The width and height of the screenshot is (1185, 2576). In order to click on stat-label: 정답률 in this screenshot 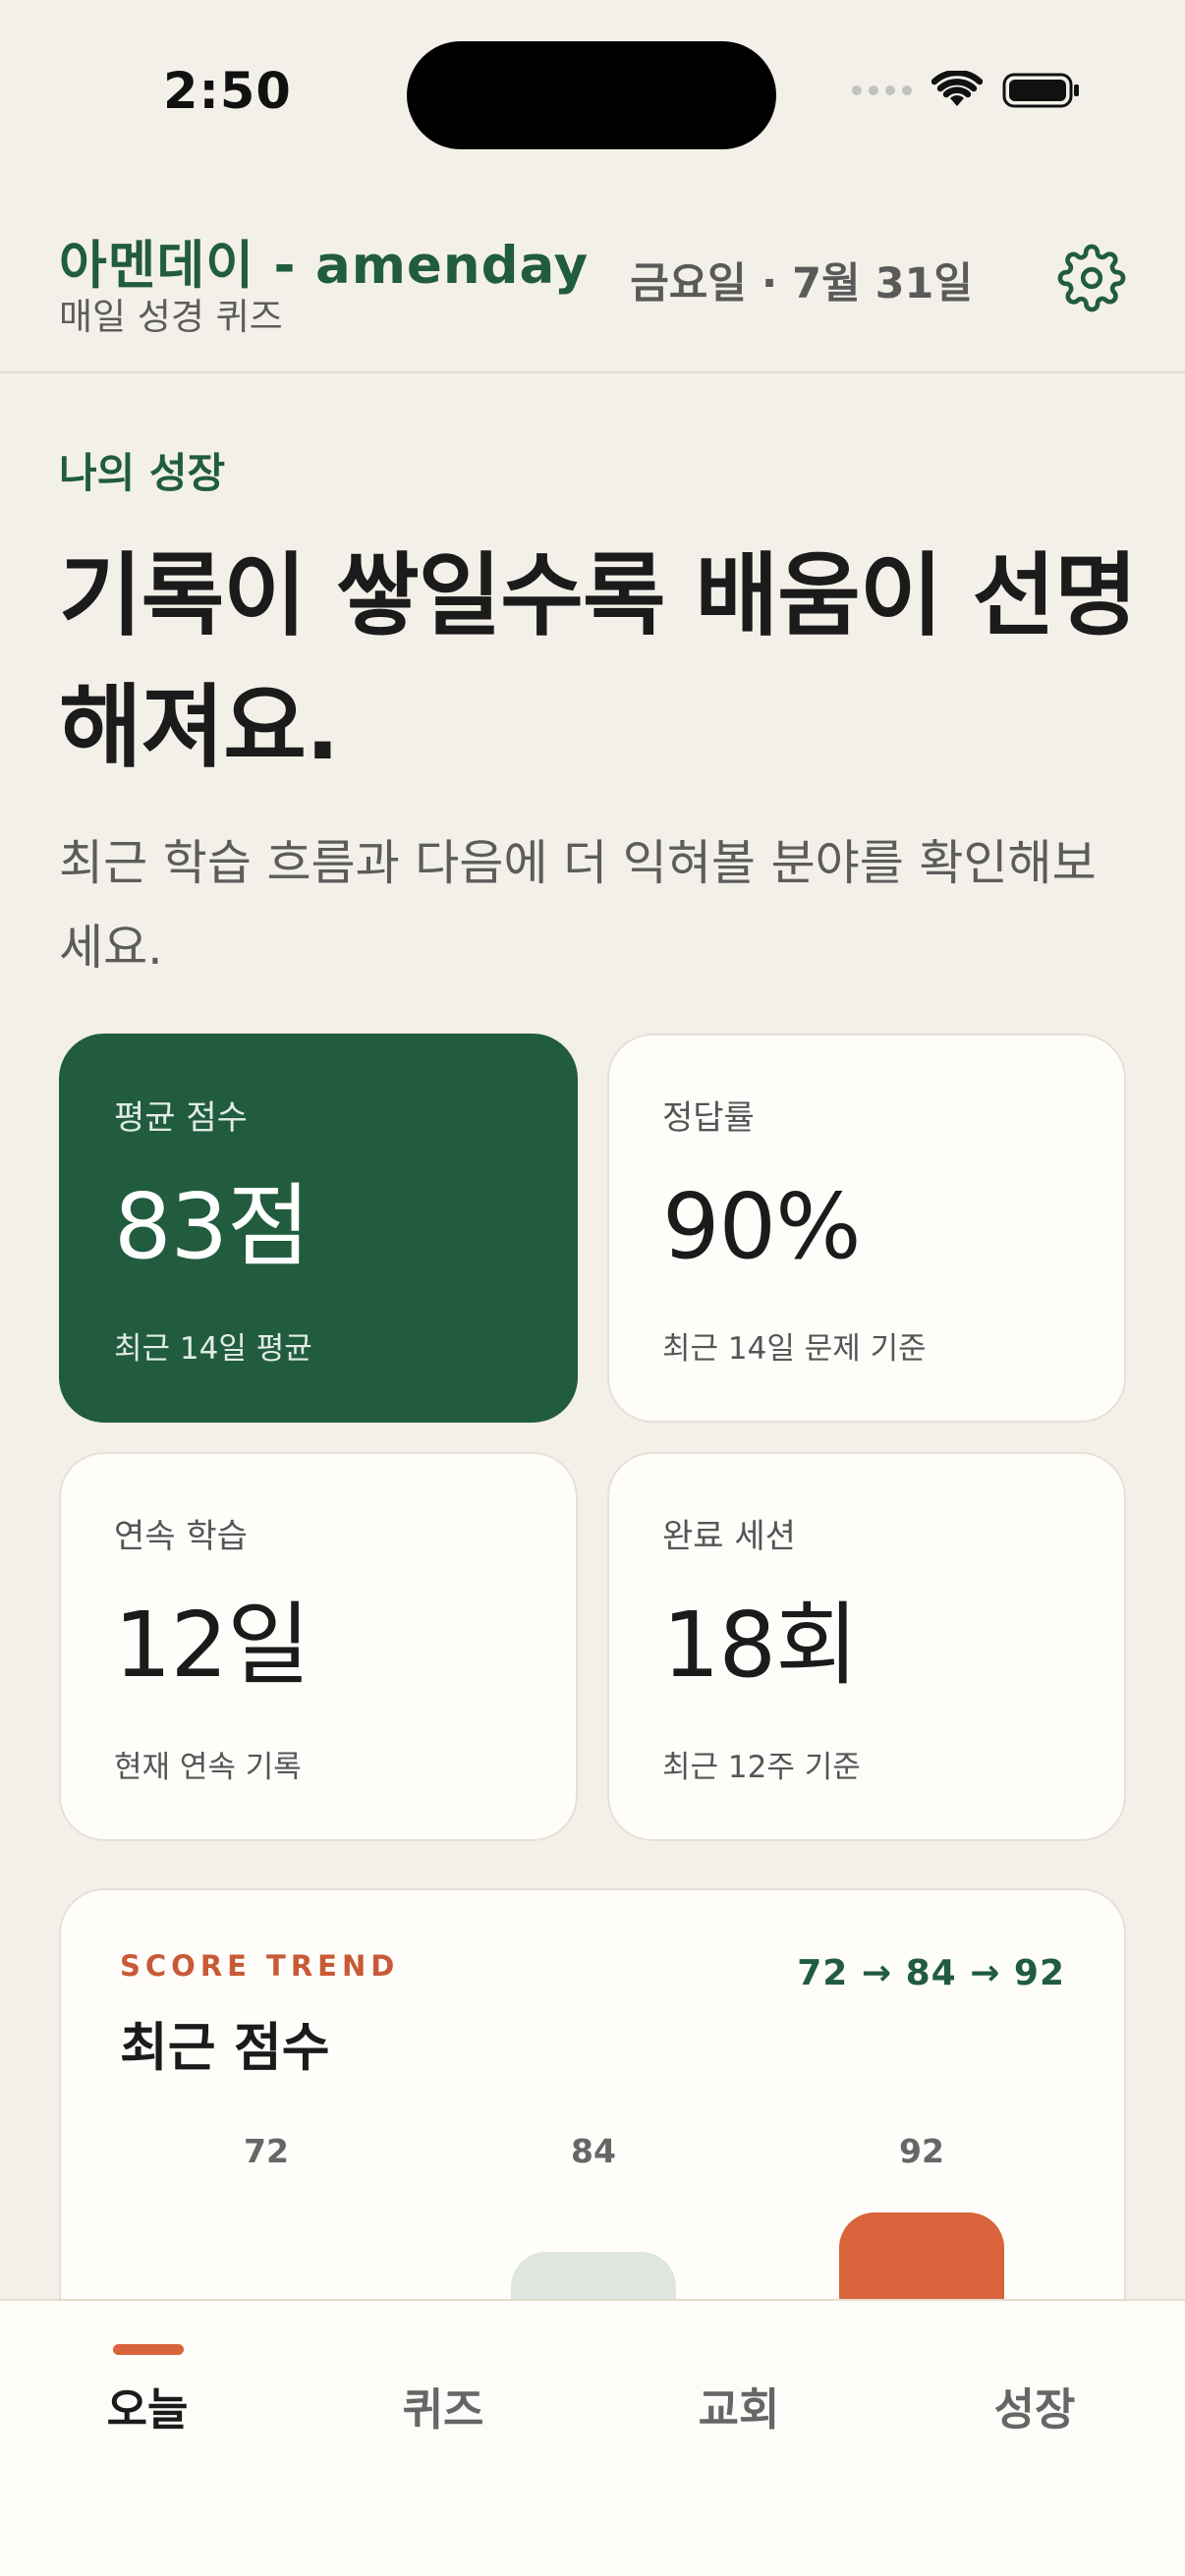, I will do `click(709, 1118)`.